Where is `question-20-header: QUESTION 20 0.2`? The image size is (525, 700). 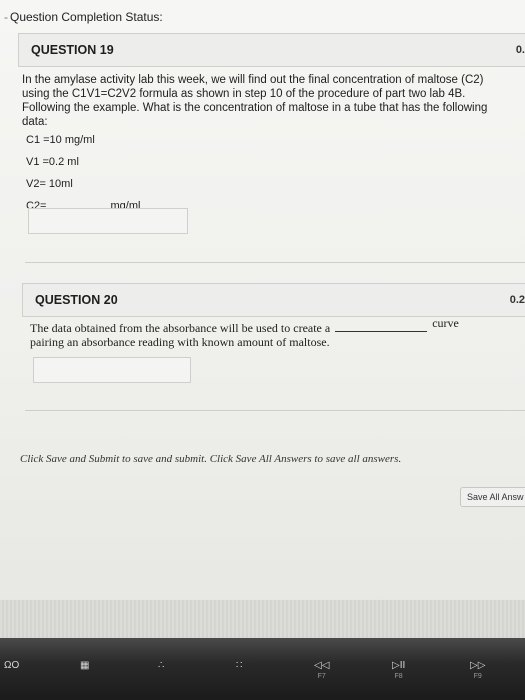
question-20-header: QUESTION 20 0.2 is located at coordinates (273, 300).